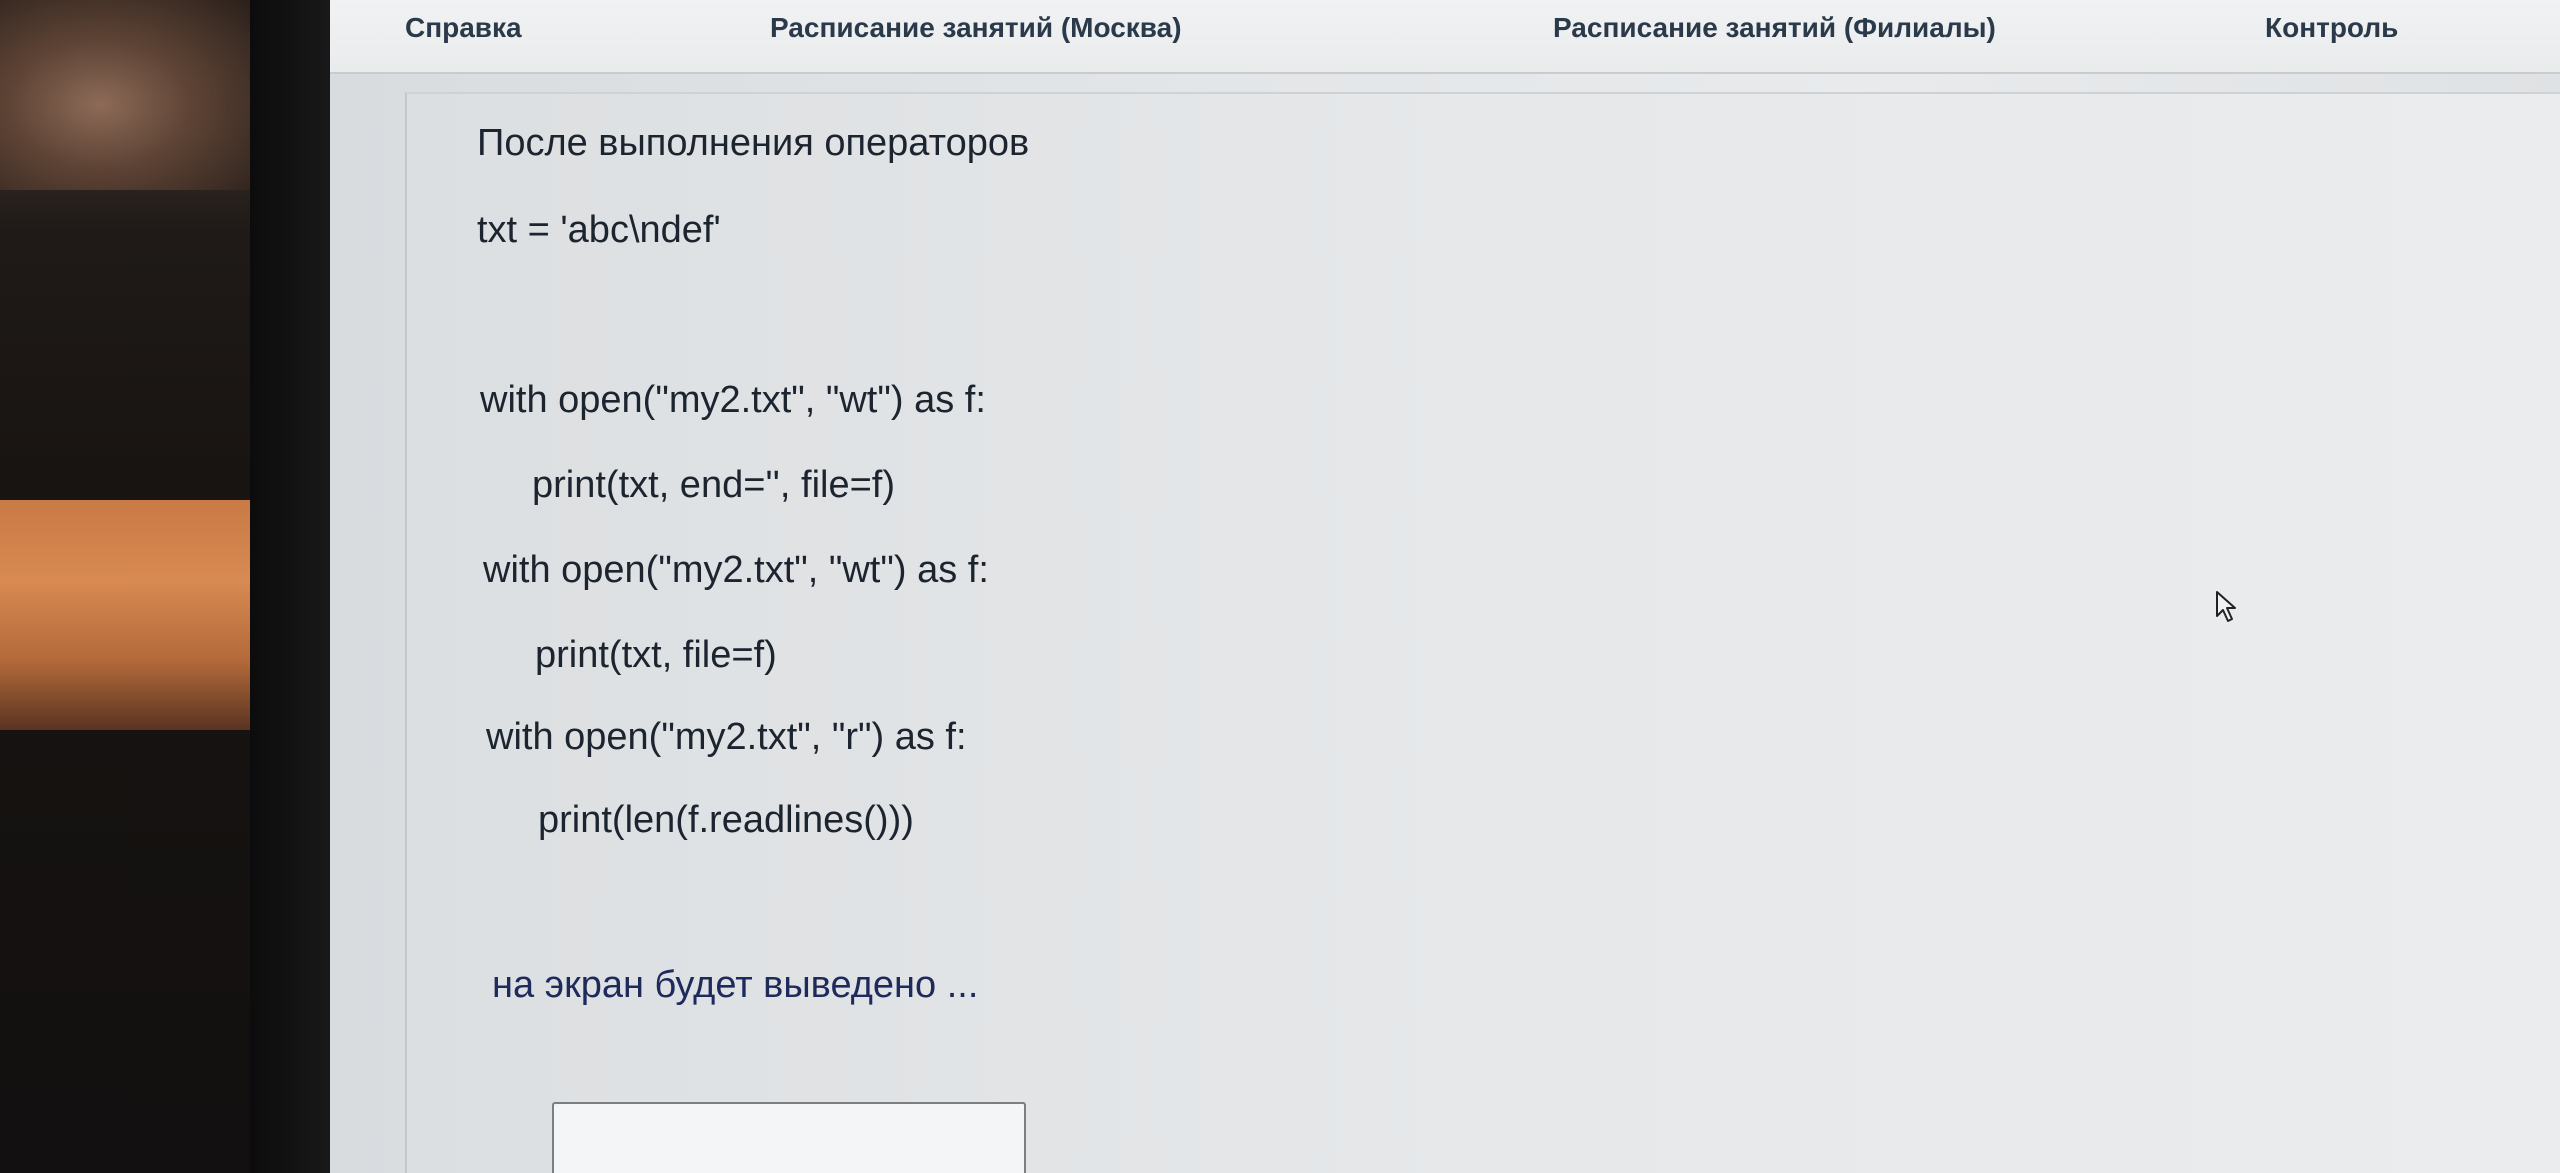 This screenshot has width=2560, height=1173. I want to click on code-line-6: with open("my2.txt", "r") as f:, so click(726, 737).